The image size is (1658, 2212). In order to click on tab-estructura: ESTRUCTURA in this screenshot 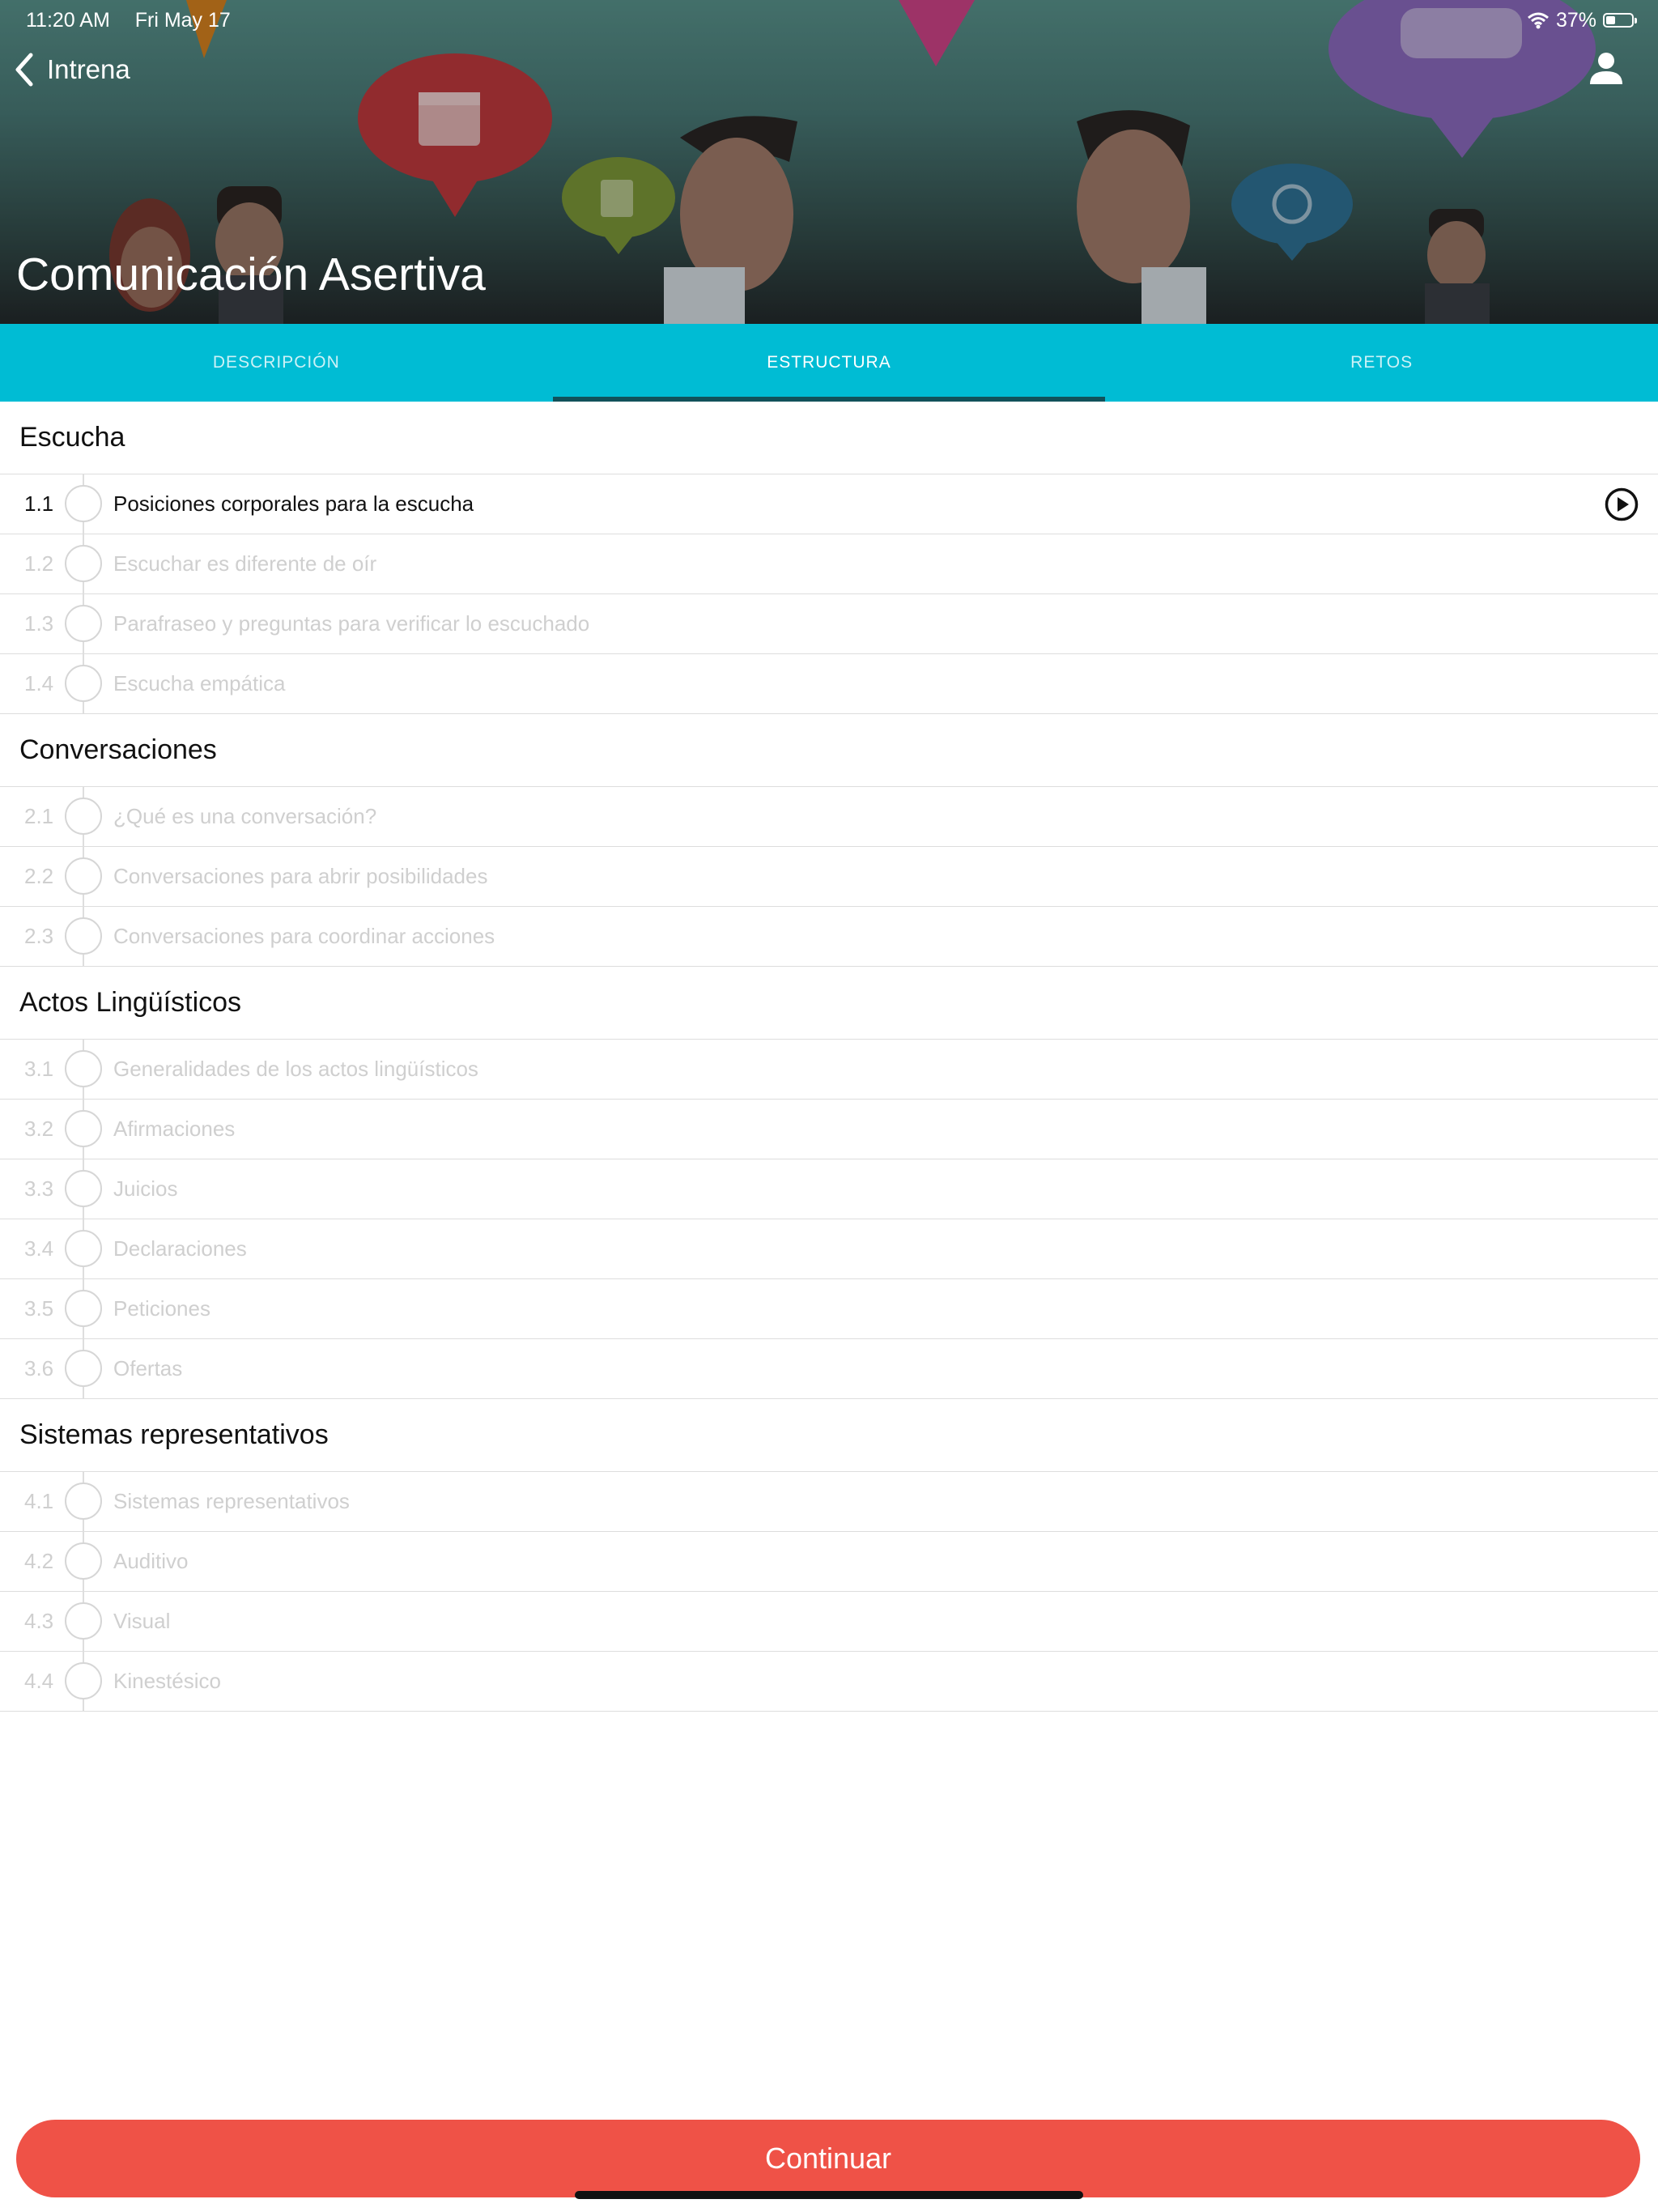, I will do `click(829, 363)`.